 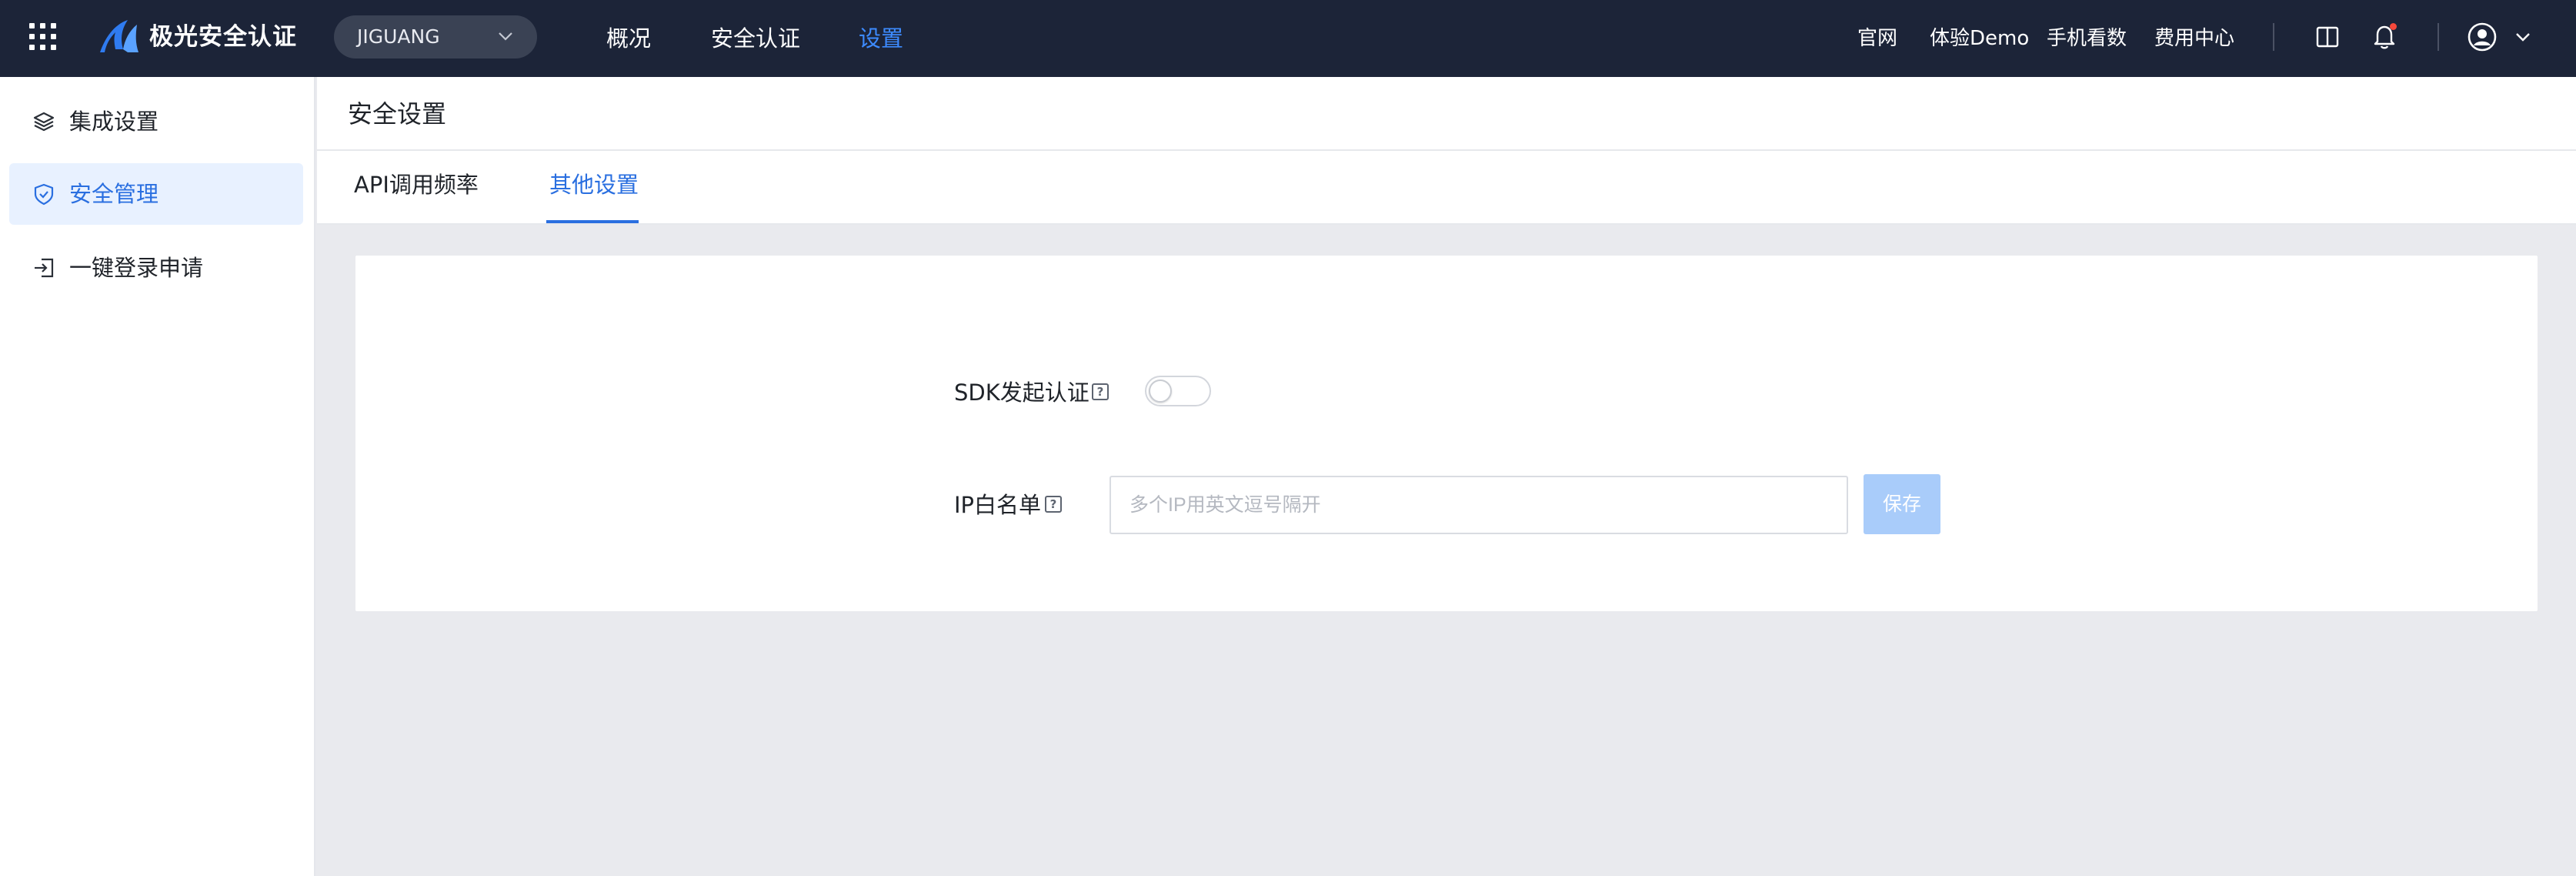 I want to click on apps-grid-icon, so click(x=43, y=37).